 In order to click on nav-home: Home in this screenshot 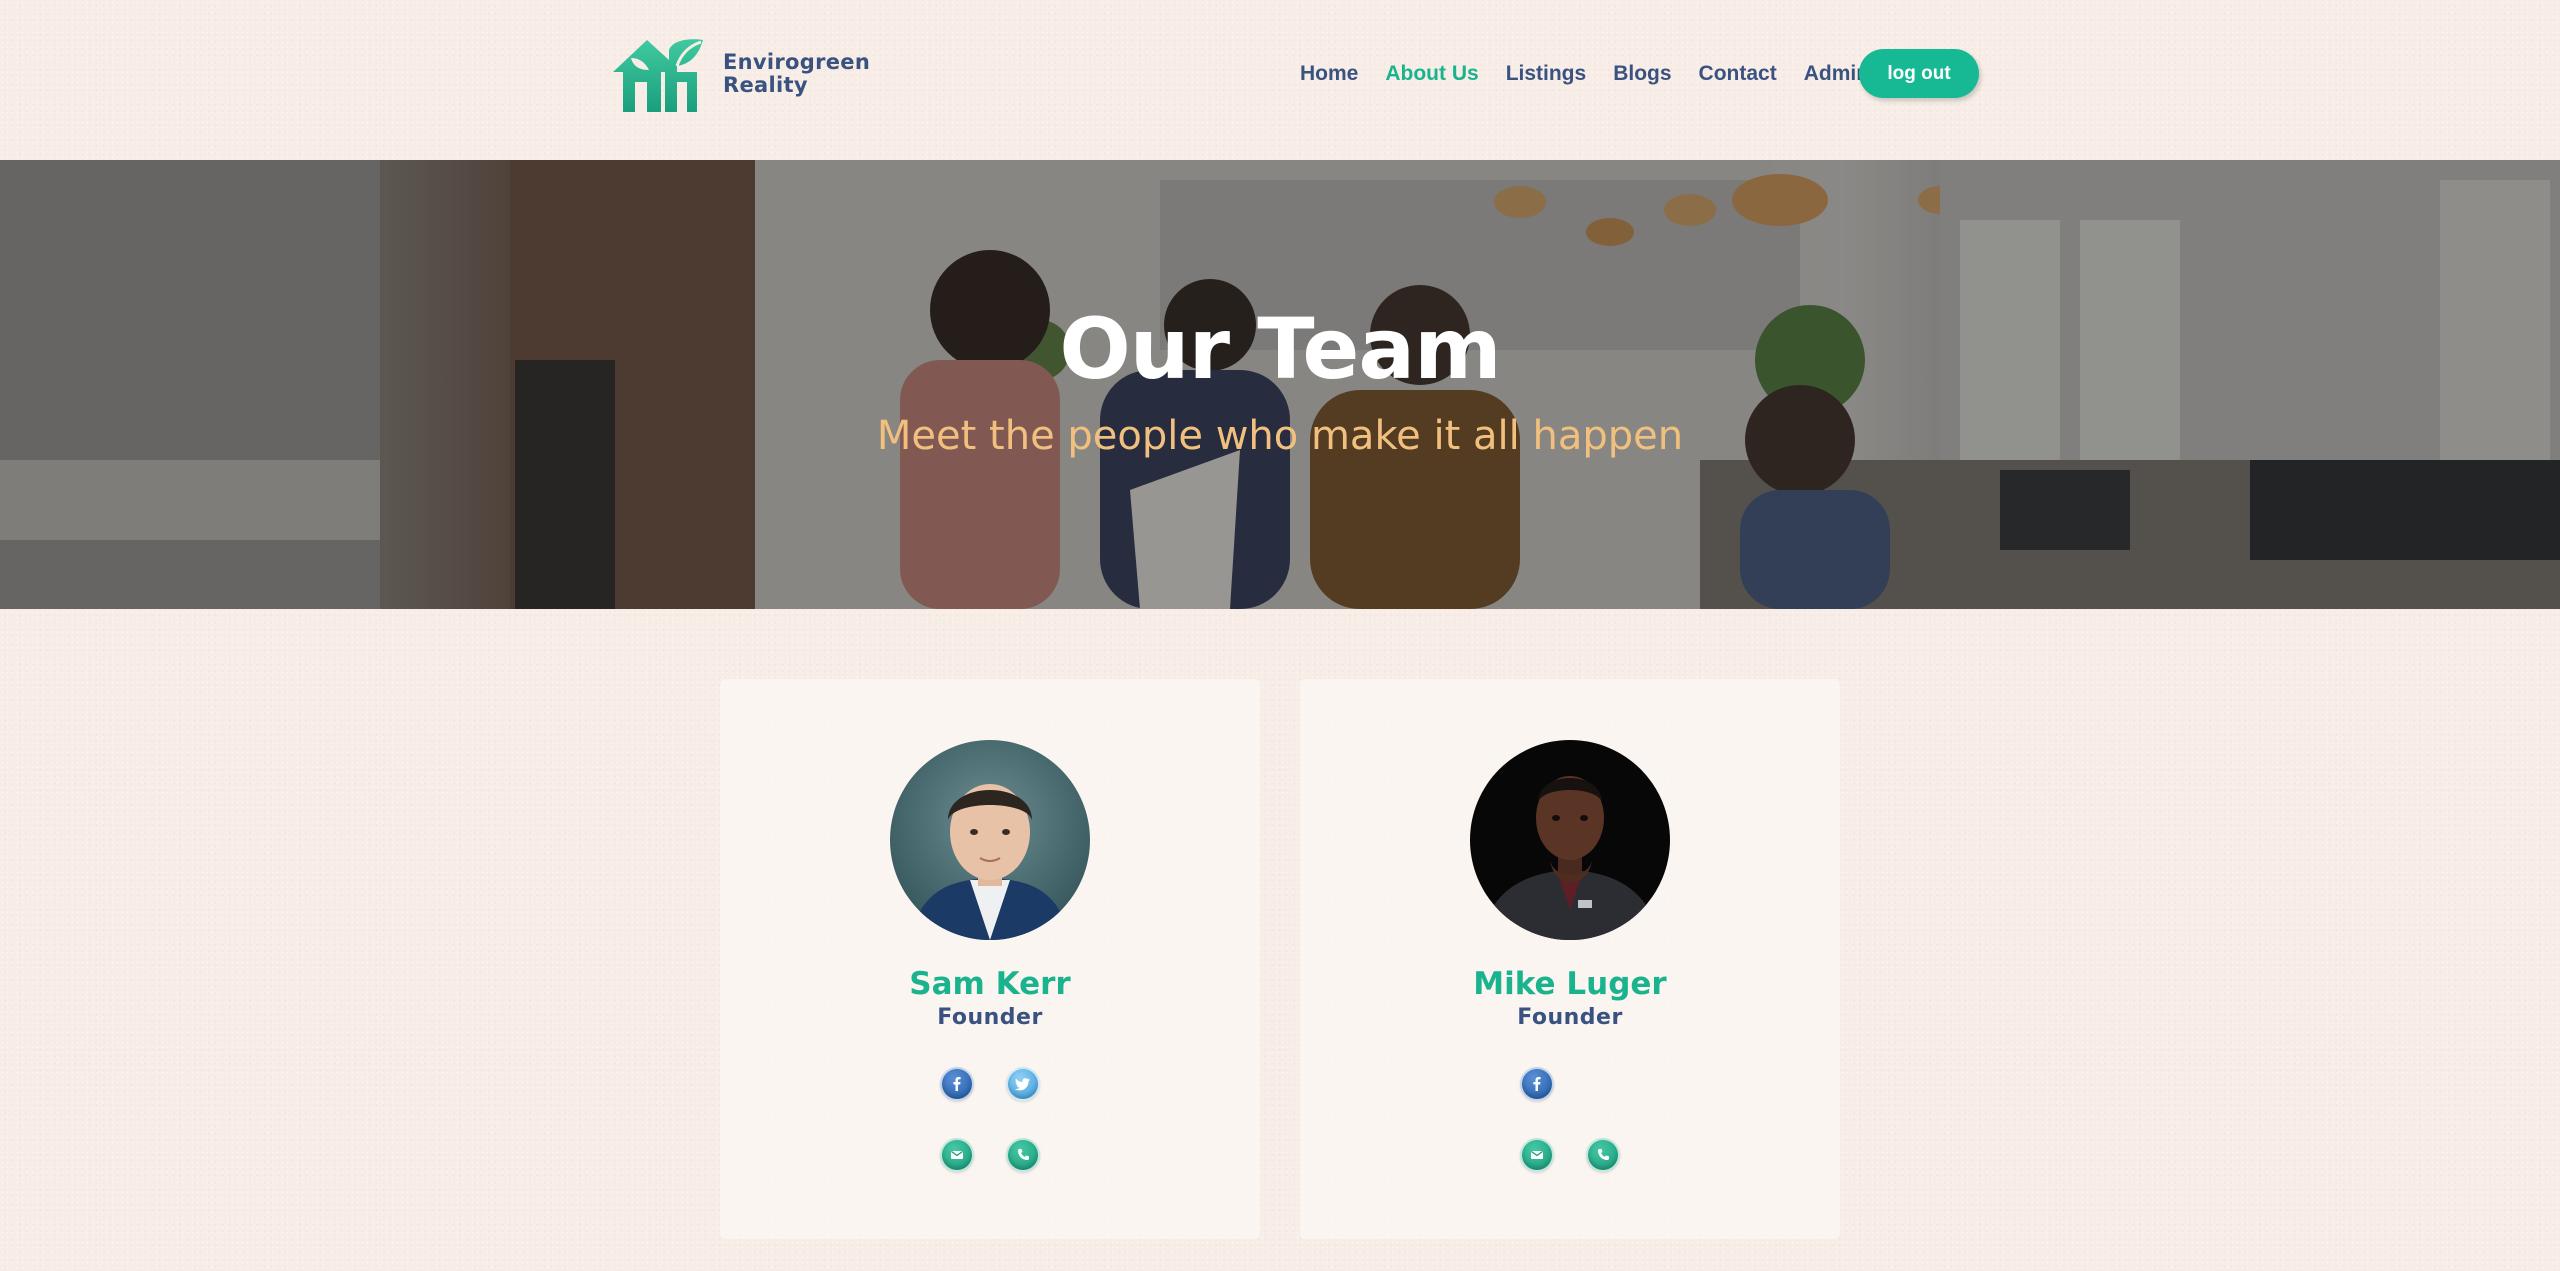, I will do `click(1329, 74)`.